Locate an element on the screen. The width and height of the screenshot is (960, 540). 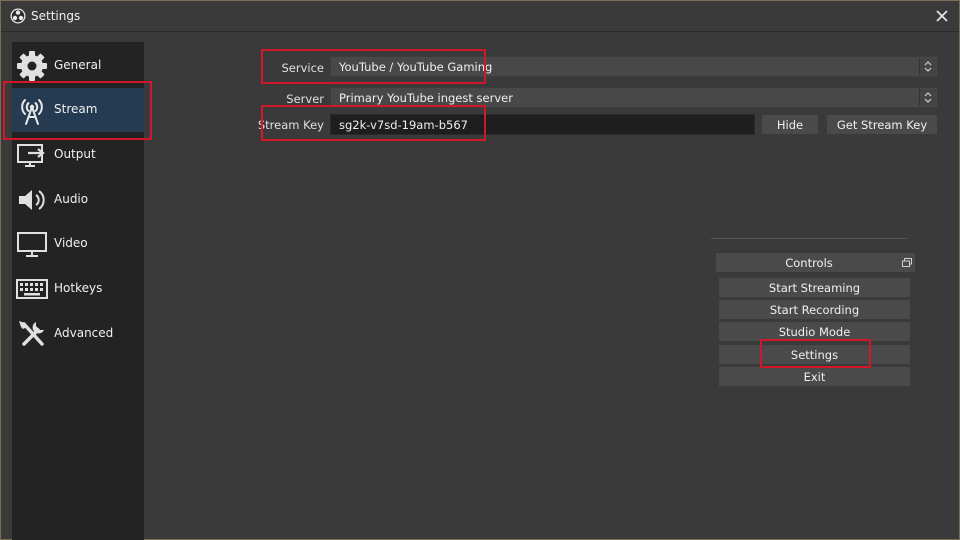
stream-key-input: sg2k-v7sd-19am-b567 is located at coordinates (542, 124).